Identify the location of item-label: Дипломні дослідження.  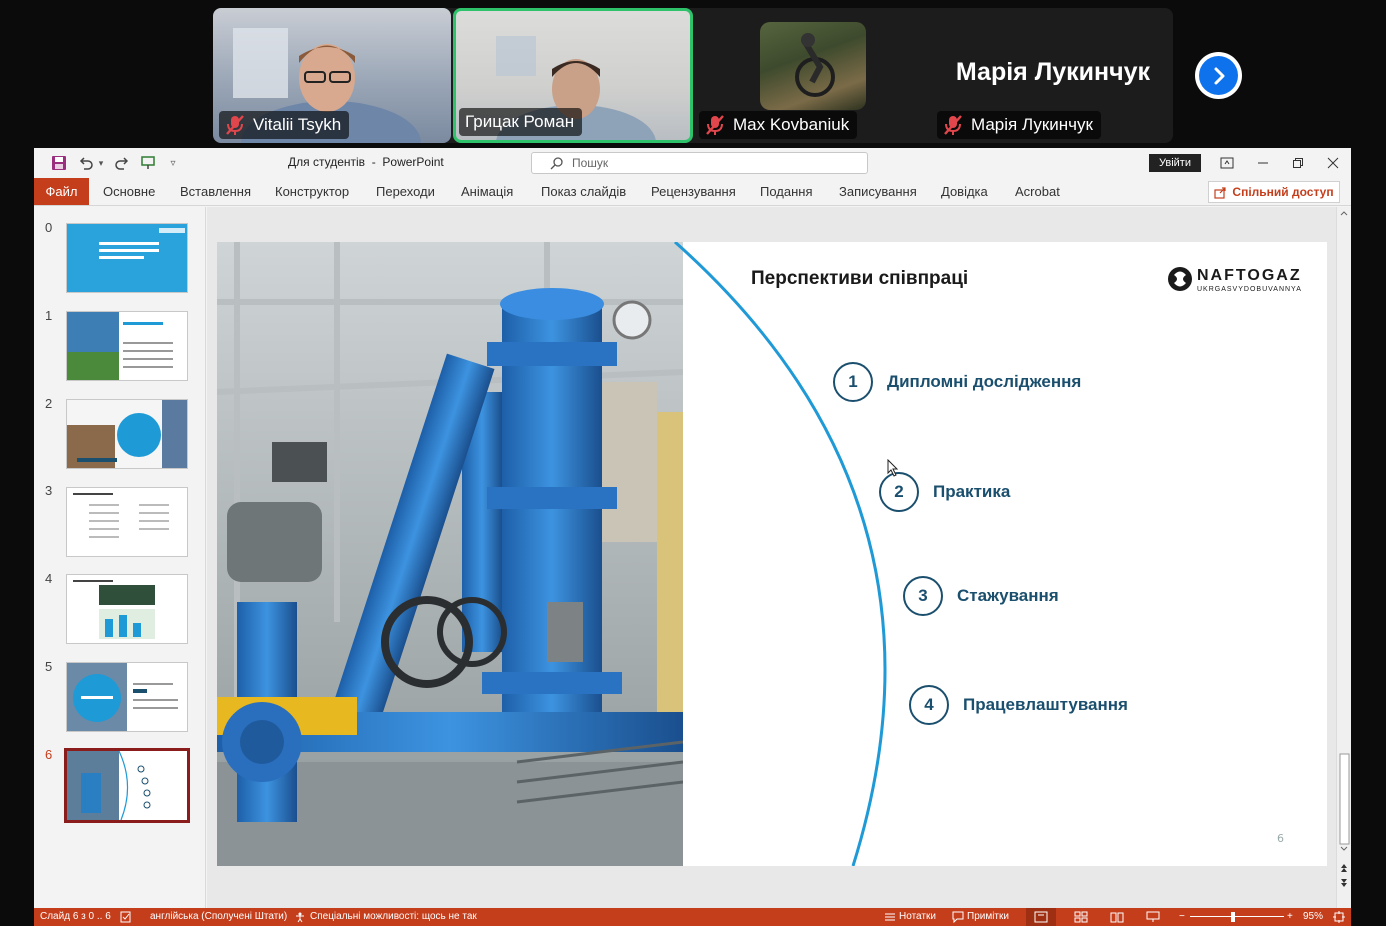
(984, 381).